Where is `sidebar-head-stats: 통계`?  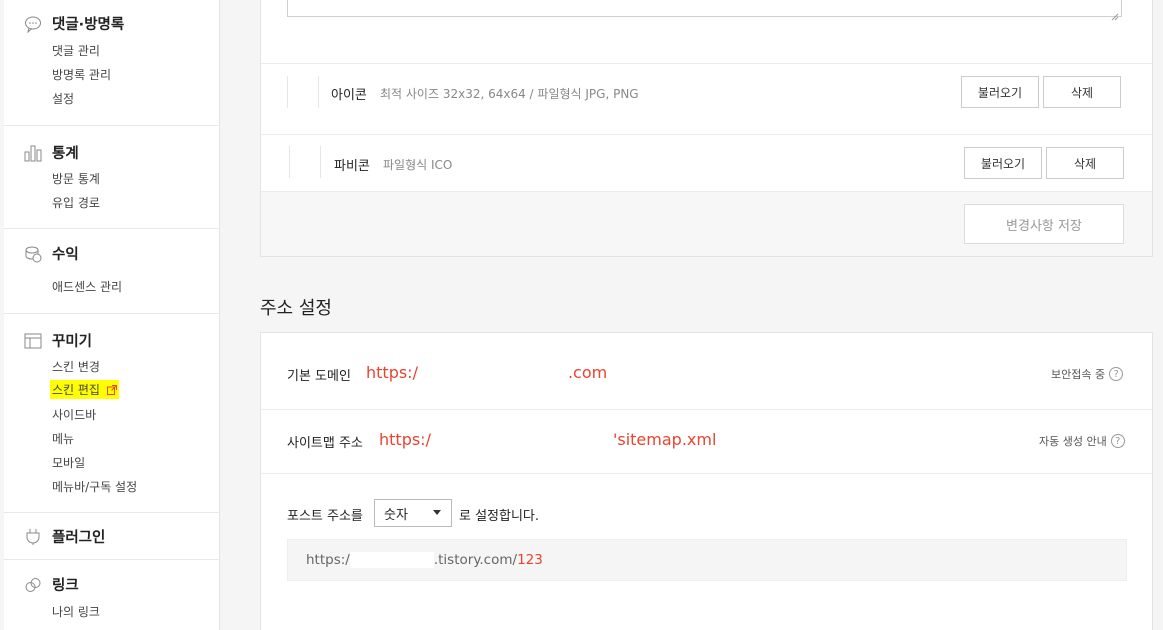 sidebar-head-stats: 통계 is located at coordinates (51, 152).